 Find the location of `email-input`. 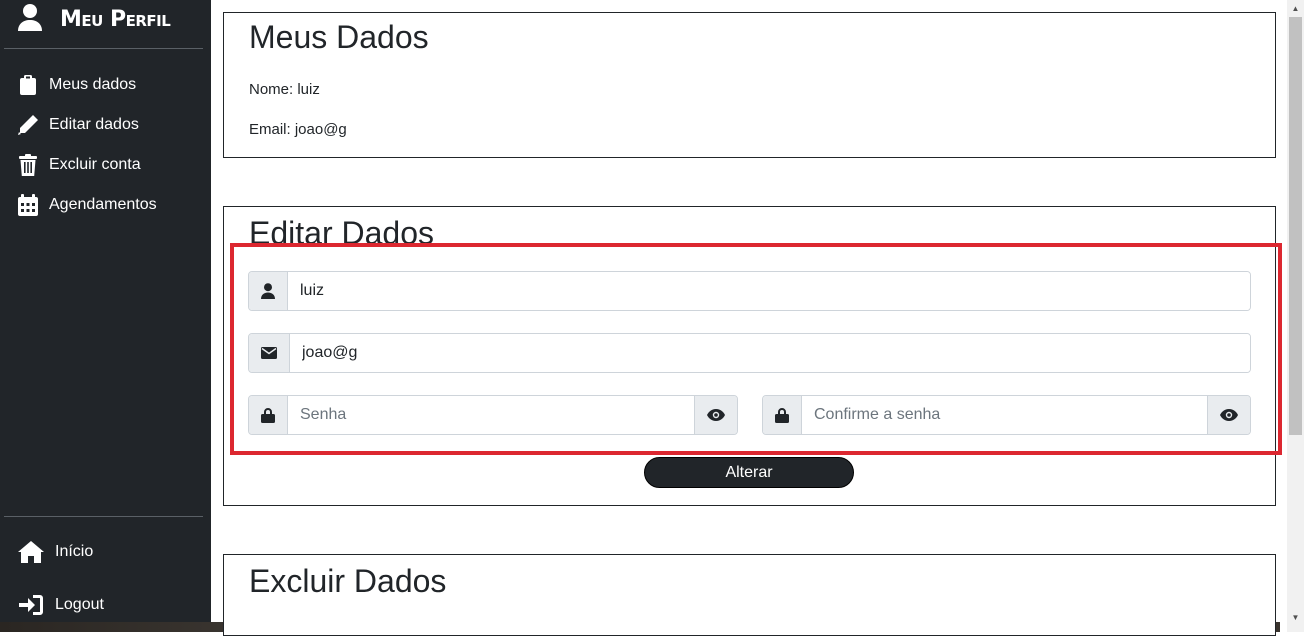

email-input is located at coordinates (770, 353).